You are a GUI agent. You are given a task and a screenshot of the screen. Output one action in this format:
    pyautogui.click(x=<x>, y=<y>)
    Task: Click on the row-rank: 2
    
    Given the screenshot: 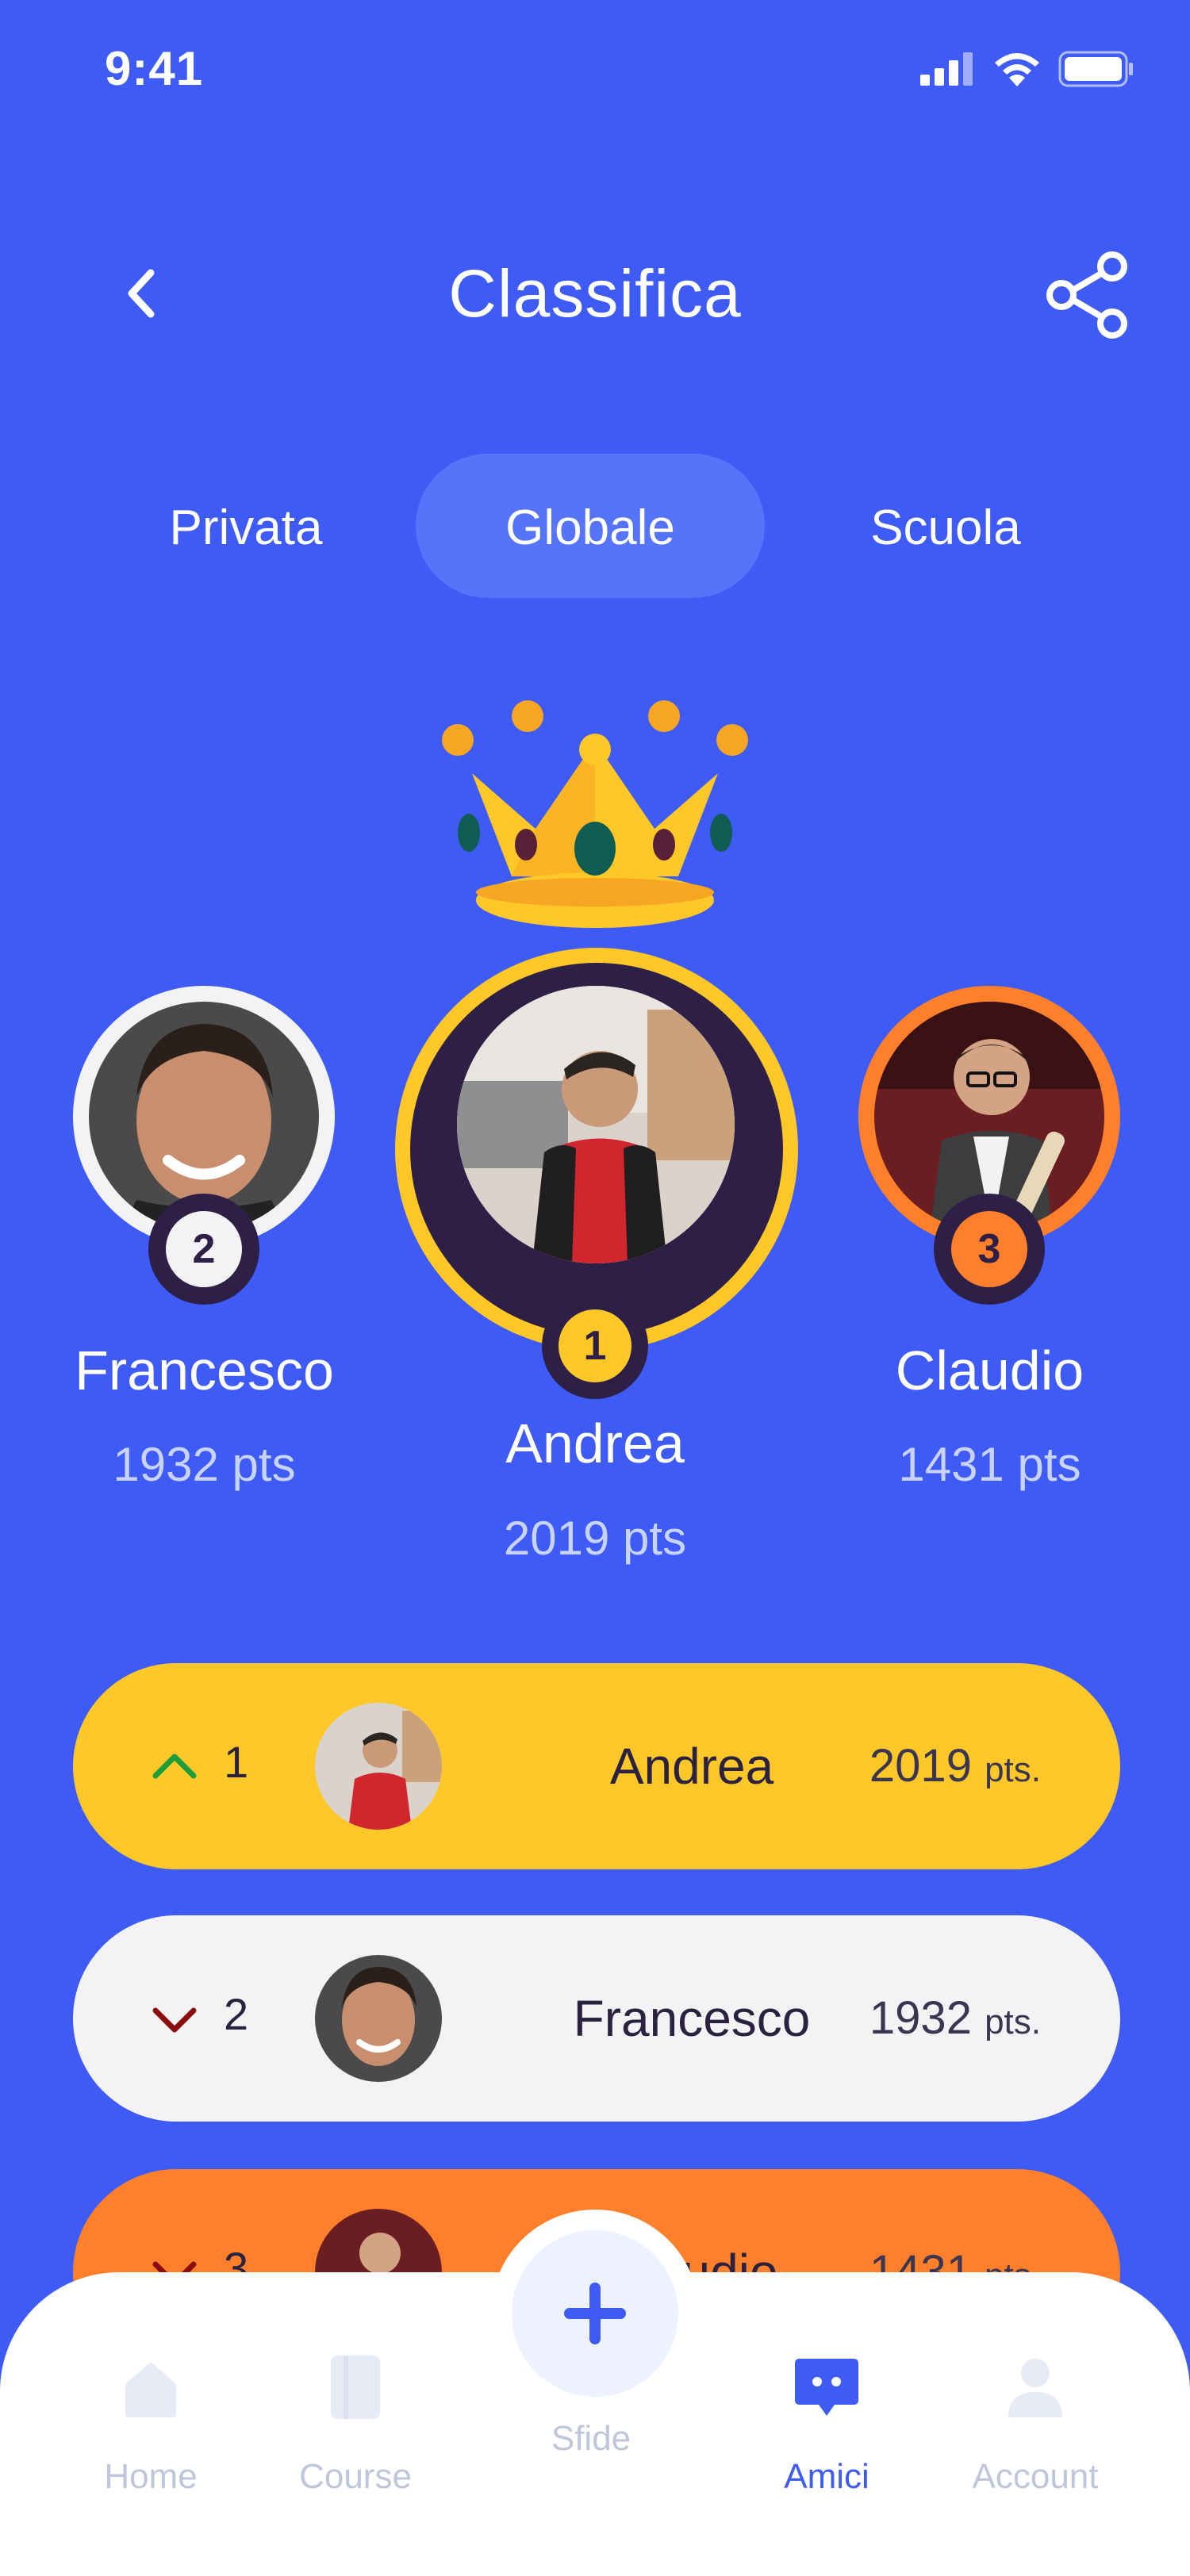 What is the action you would take?
    pyautogui.click(x=236, y=2014)
    